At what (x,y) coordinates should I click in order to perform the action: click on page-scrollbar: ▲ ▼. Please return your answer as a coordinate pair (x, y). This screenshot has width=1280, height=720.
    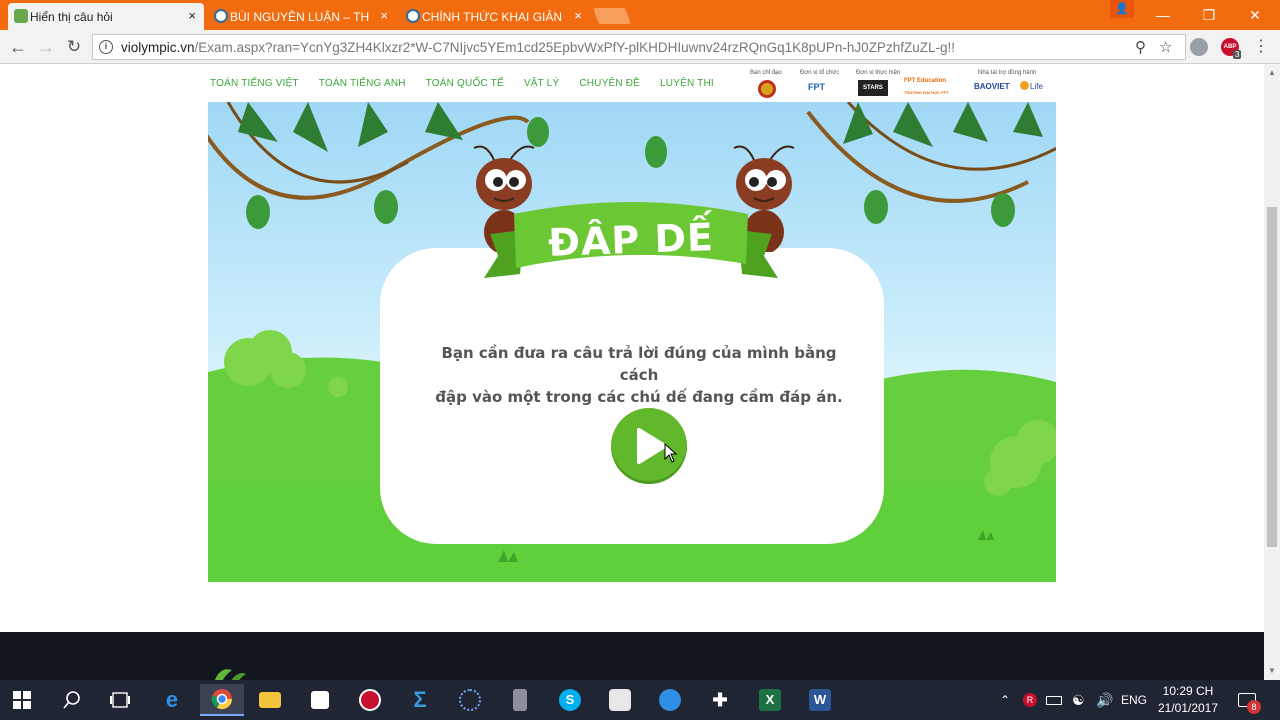
    Looking at the image, I should click on (1272, 372).